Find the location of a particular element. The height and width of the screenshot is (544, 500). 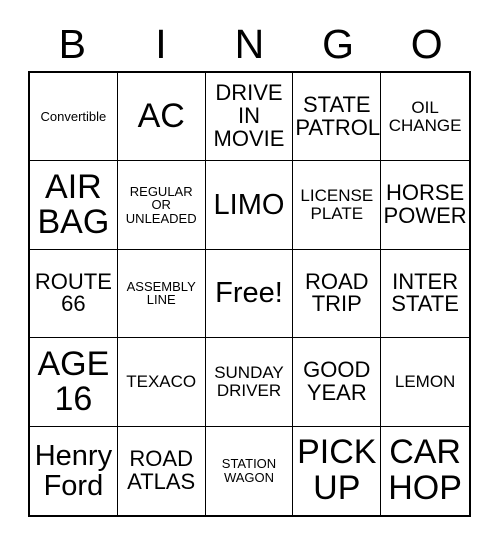

bingo-cell-label: Free! is located at coordinates (249, 293).